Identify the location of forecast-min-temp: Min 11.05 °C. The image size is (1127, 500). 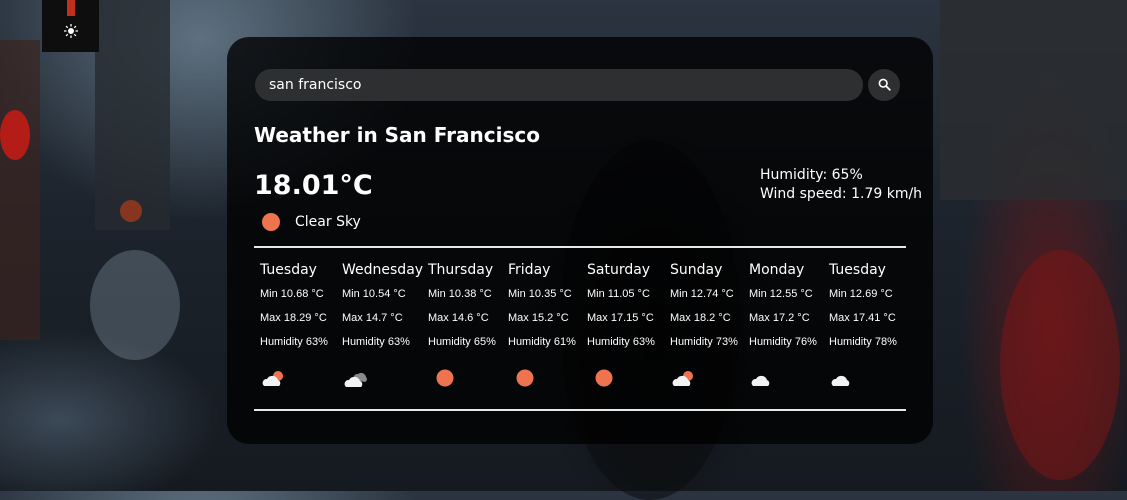
(618, 294).